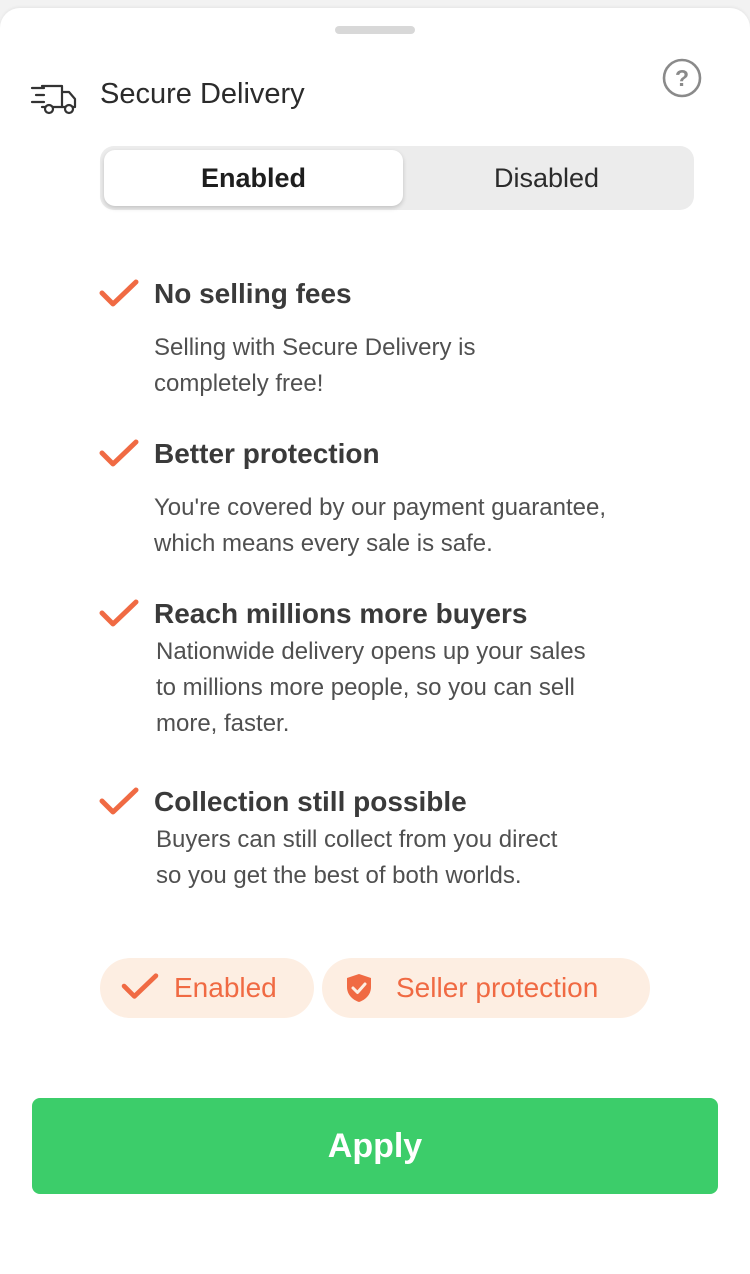  Describe the element at coordinates (359, 988) in the screenshot. I see `shield-icon` at that location.